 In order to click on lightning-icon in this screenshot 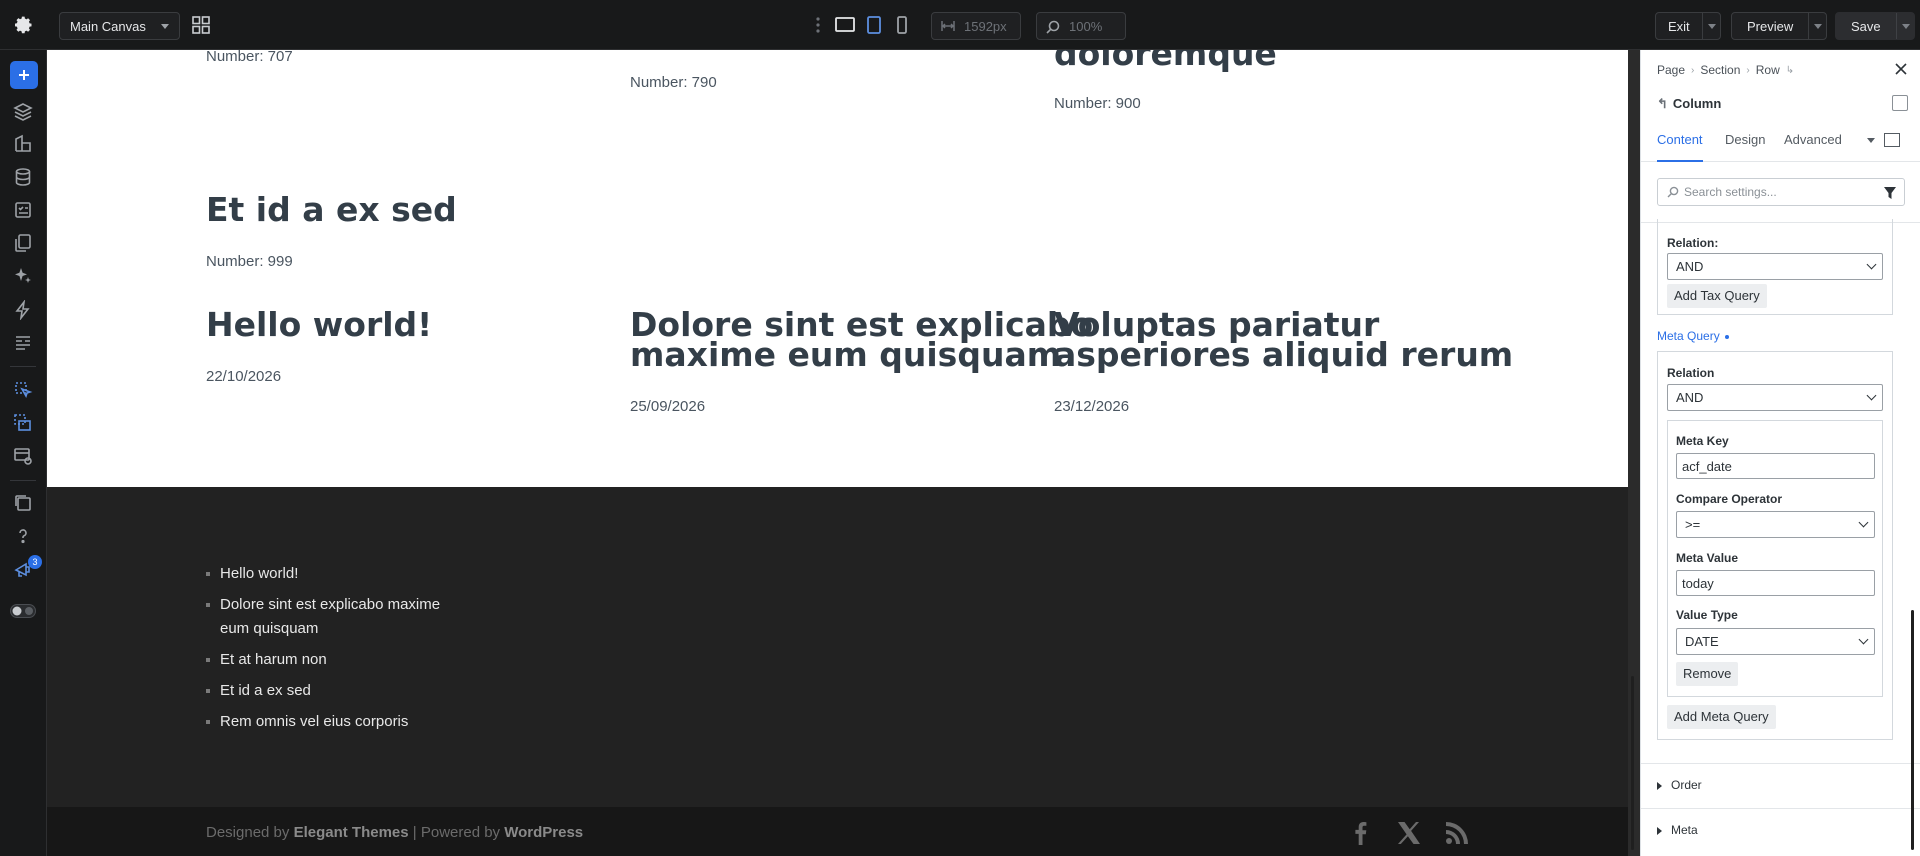, I will do `click(23, 310)`.